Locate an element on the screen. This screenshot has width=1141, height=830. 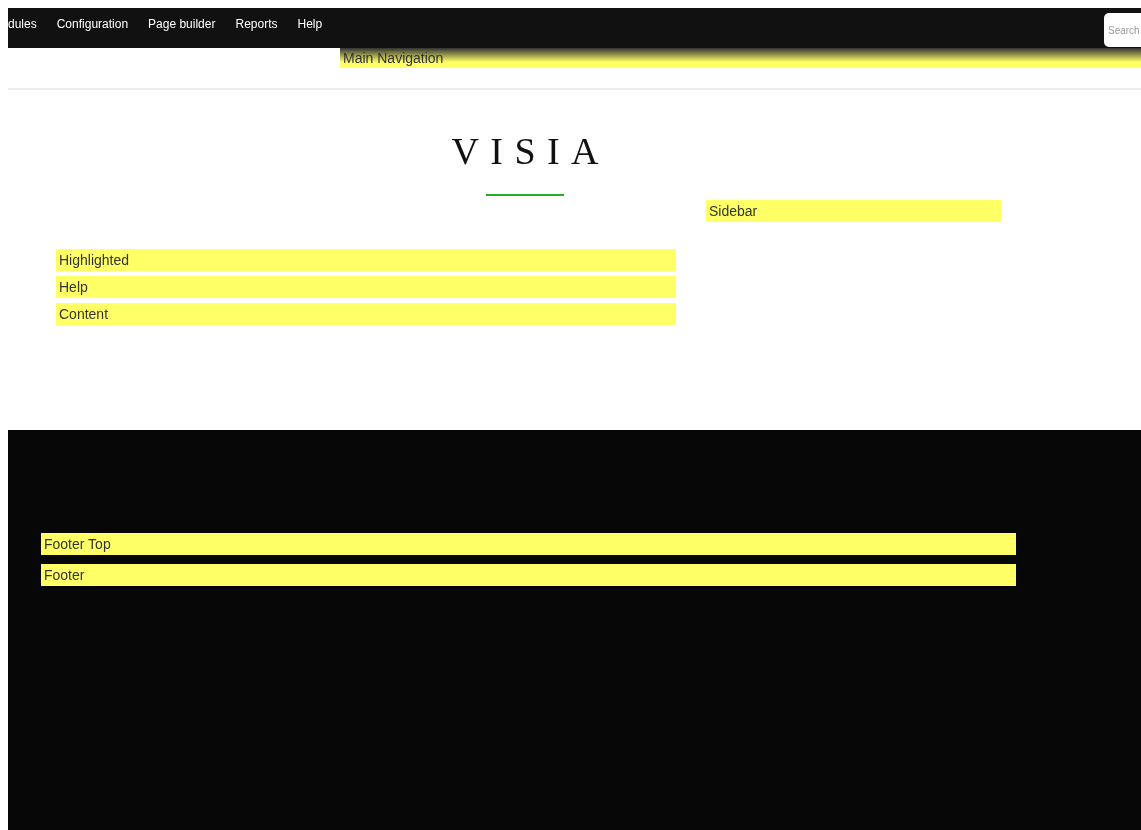
search-field: Search is located at coordinates (1122, 30).